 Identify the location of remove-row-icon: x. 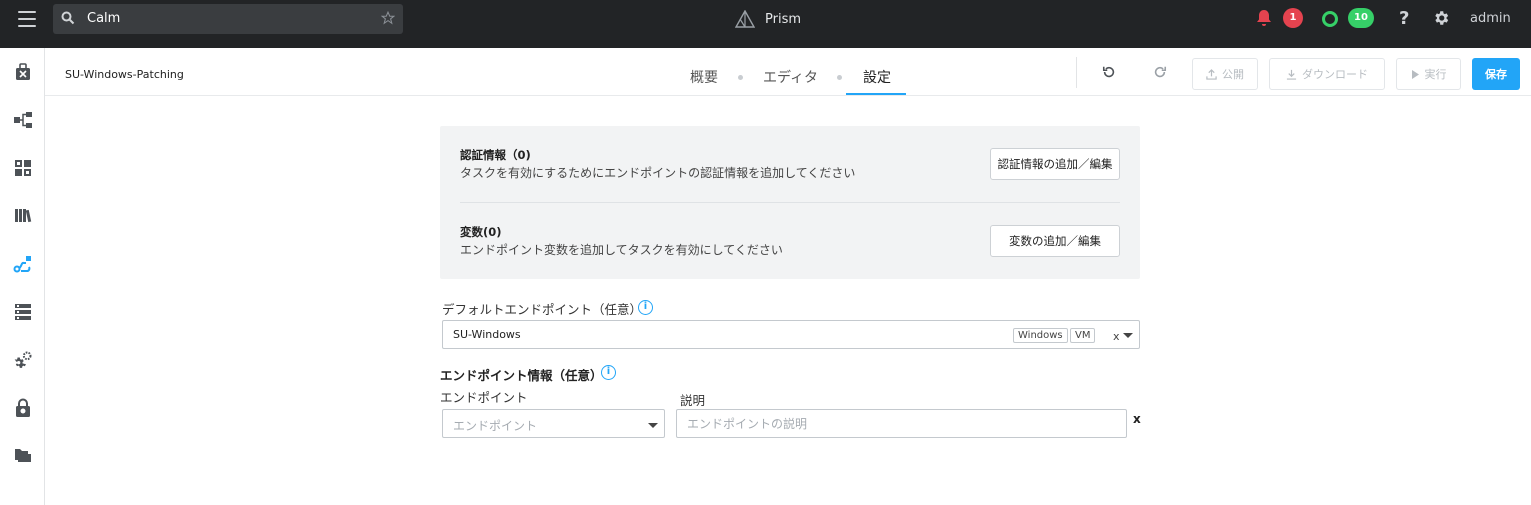
(1137, 419).